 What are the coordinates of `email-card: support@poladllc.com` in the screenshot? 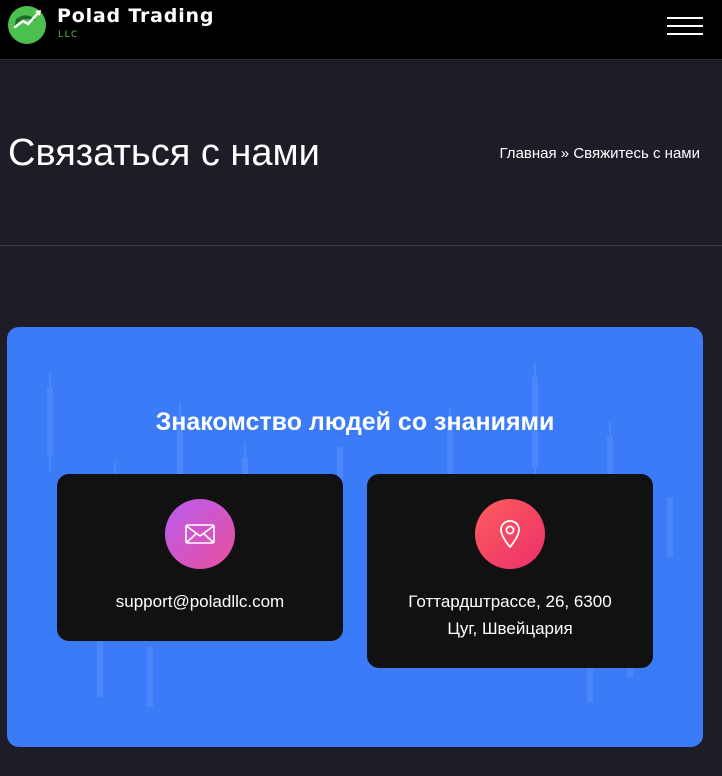 It's located at (200, 557).